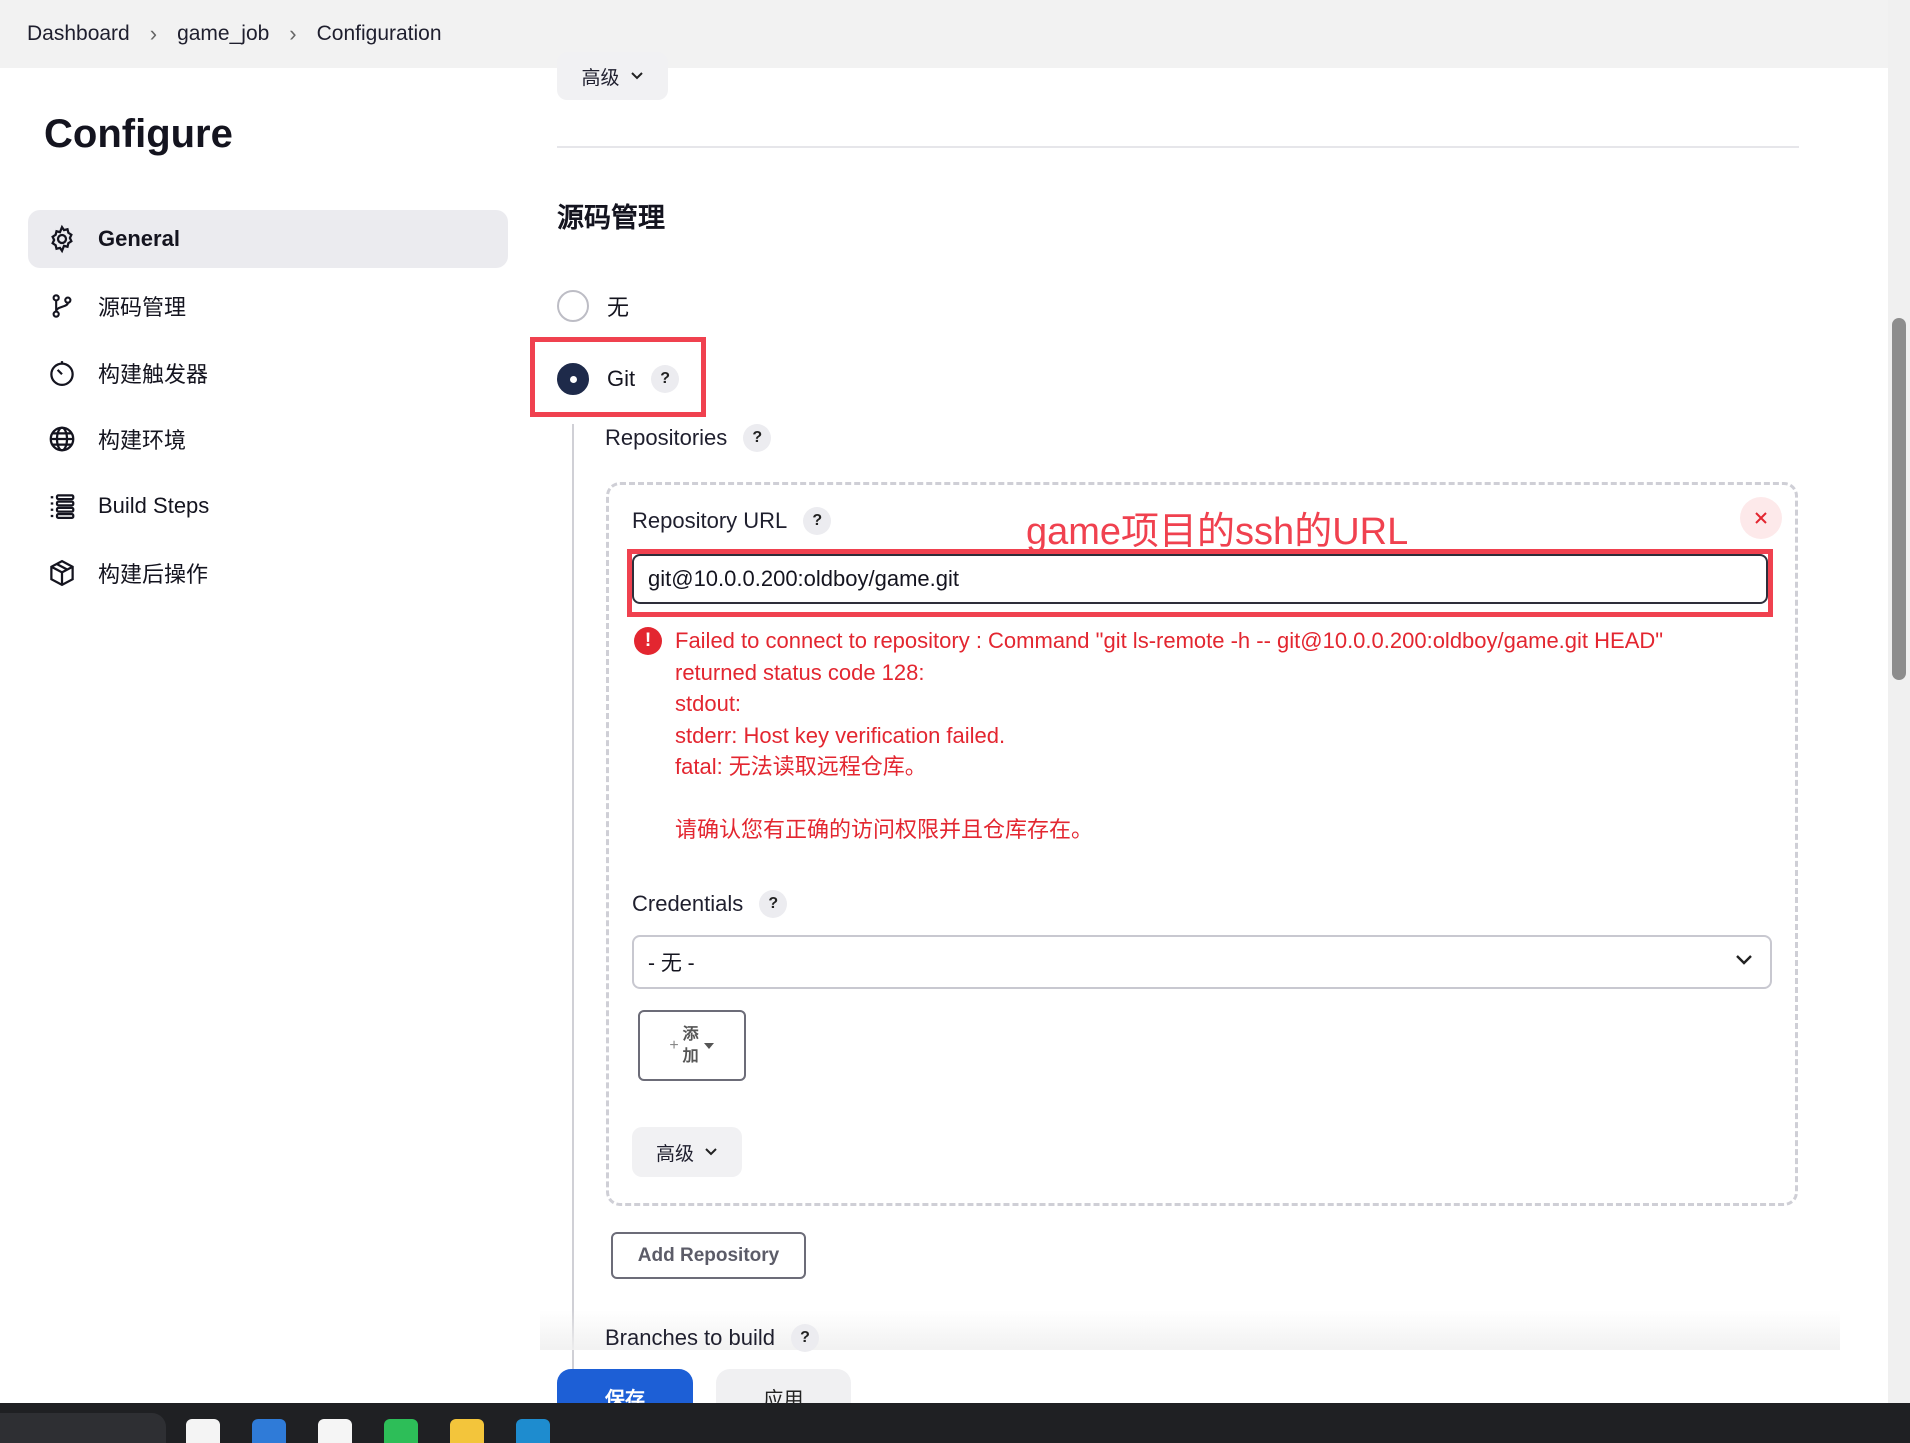  What do you see at coordinates (62, 439) in the screenshot?
I see `globe-icon` at bounding box center [62, 439].